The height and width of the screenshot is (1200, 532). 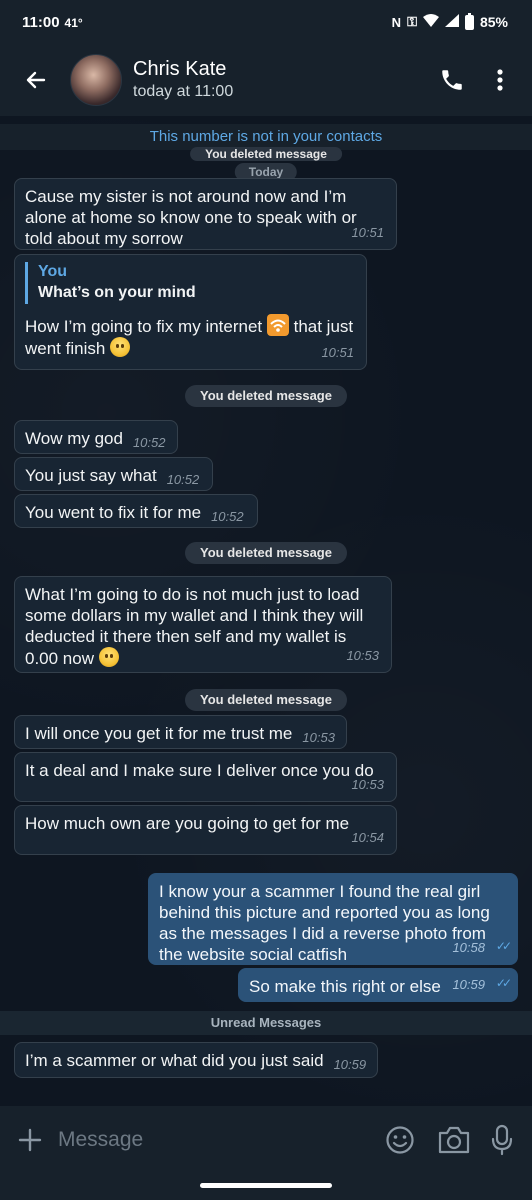 I want to click on battery-icon, so click(x=469, y=21).